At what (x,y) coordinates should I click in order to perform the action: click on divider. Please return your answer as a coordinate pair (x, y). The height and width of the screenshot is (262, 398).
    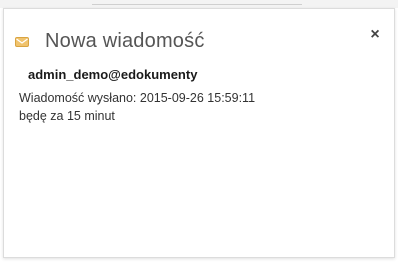
    Looking at the image, I should click on (197, 4).